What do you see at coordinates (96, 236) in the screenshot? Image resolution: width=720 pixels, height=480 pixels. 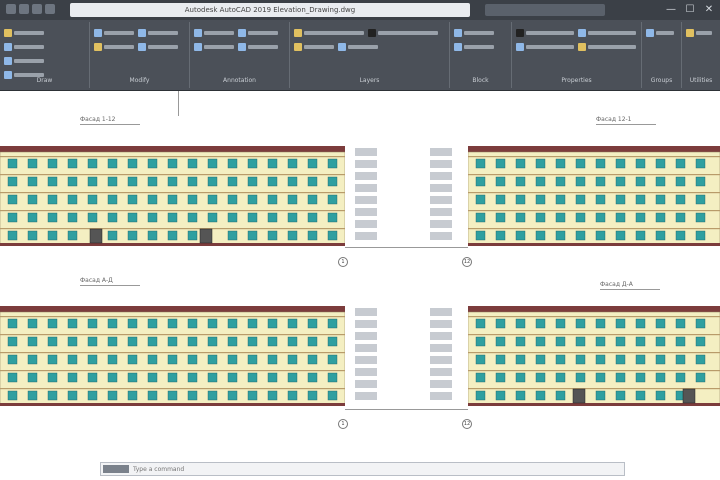 I see `entrance-door` at bounding box center [96, 236].